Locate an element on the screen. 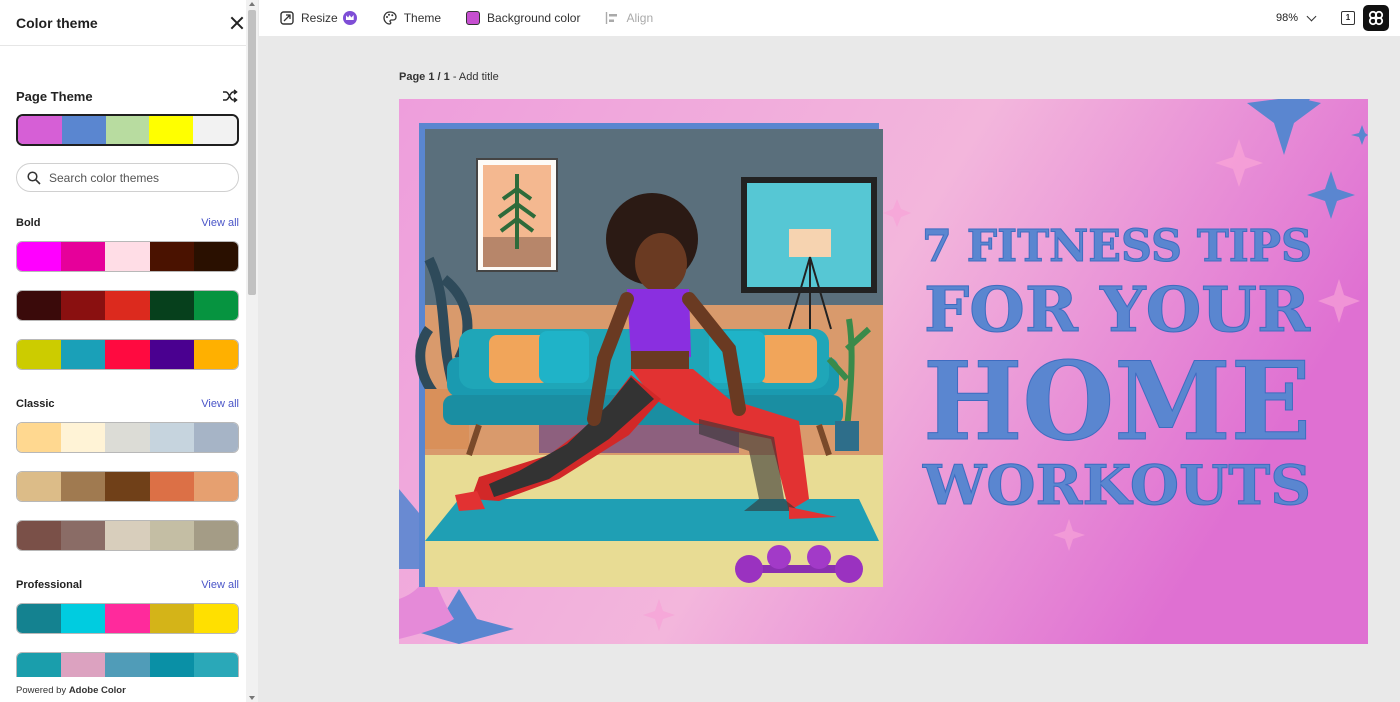 The height and width of the screenshot is (702, 1400). powered-brand: Adobe Color is located at coordinates (97, 690).